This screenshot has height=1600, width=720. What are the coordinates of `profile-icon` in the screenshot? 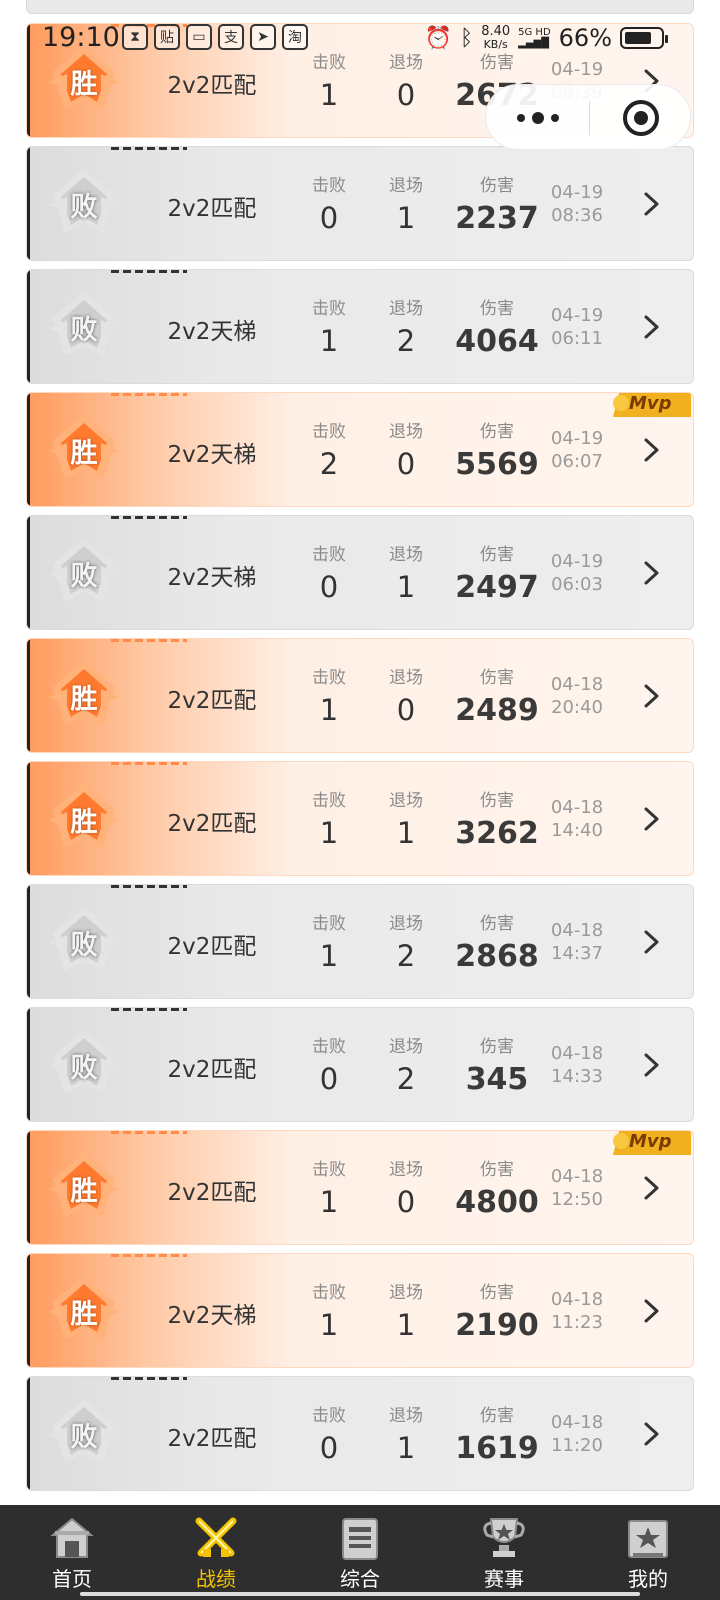 It's located at (648, 1538).